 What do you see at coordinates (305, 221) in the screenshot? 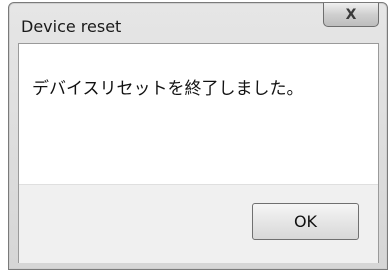
I see `ok-button: OK` at bounding box center [305, 221].